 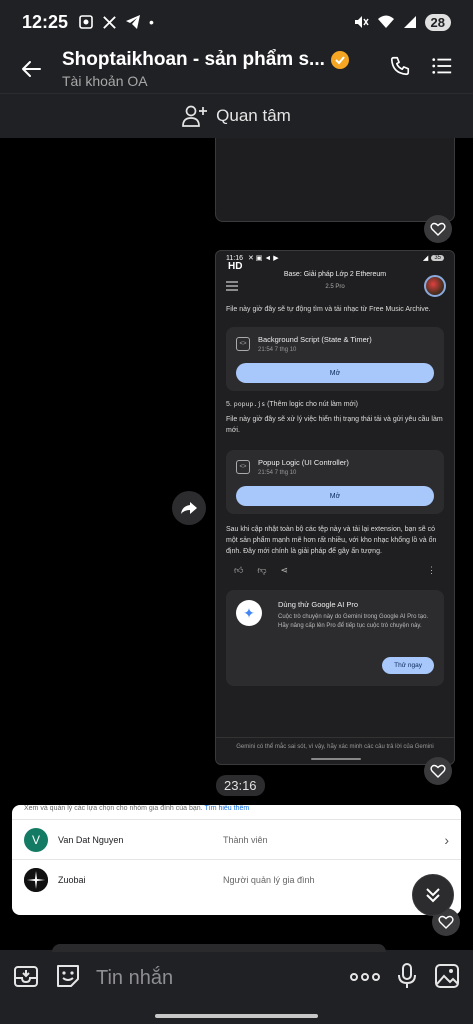 I want to click on file-name: Popup Logic (UI Controller), so click(x=303, y=462).